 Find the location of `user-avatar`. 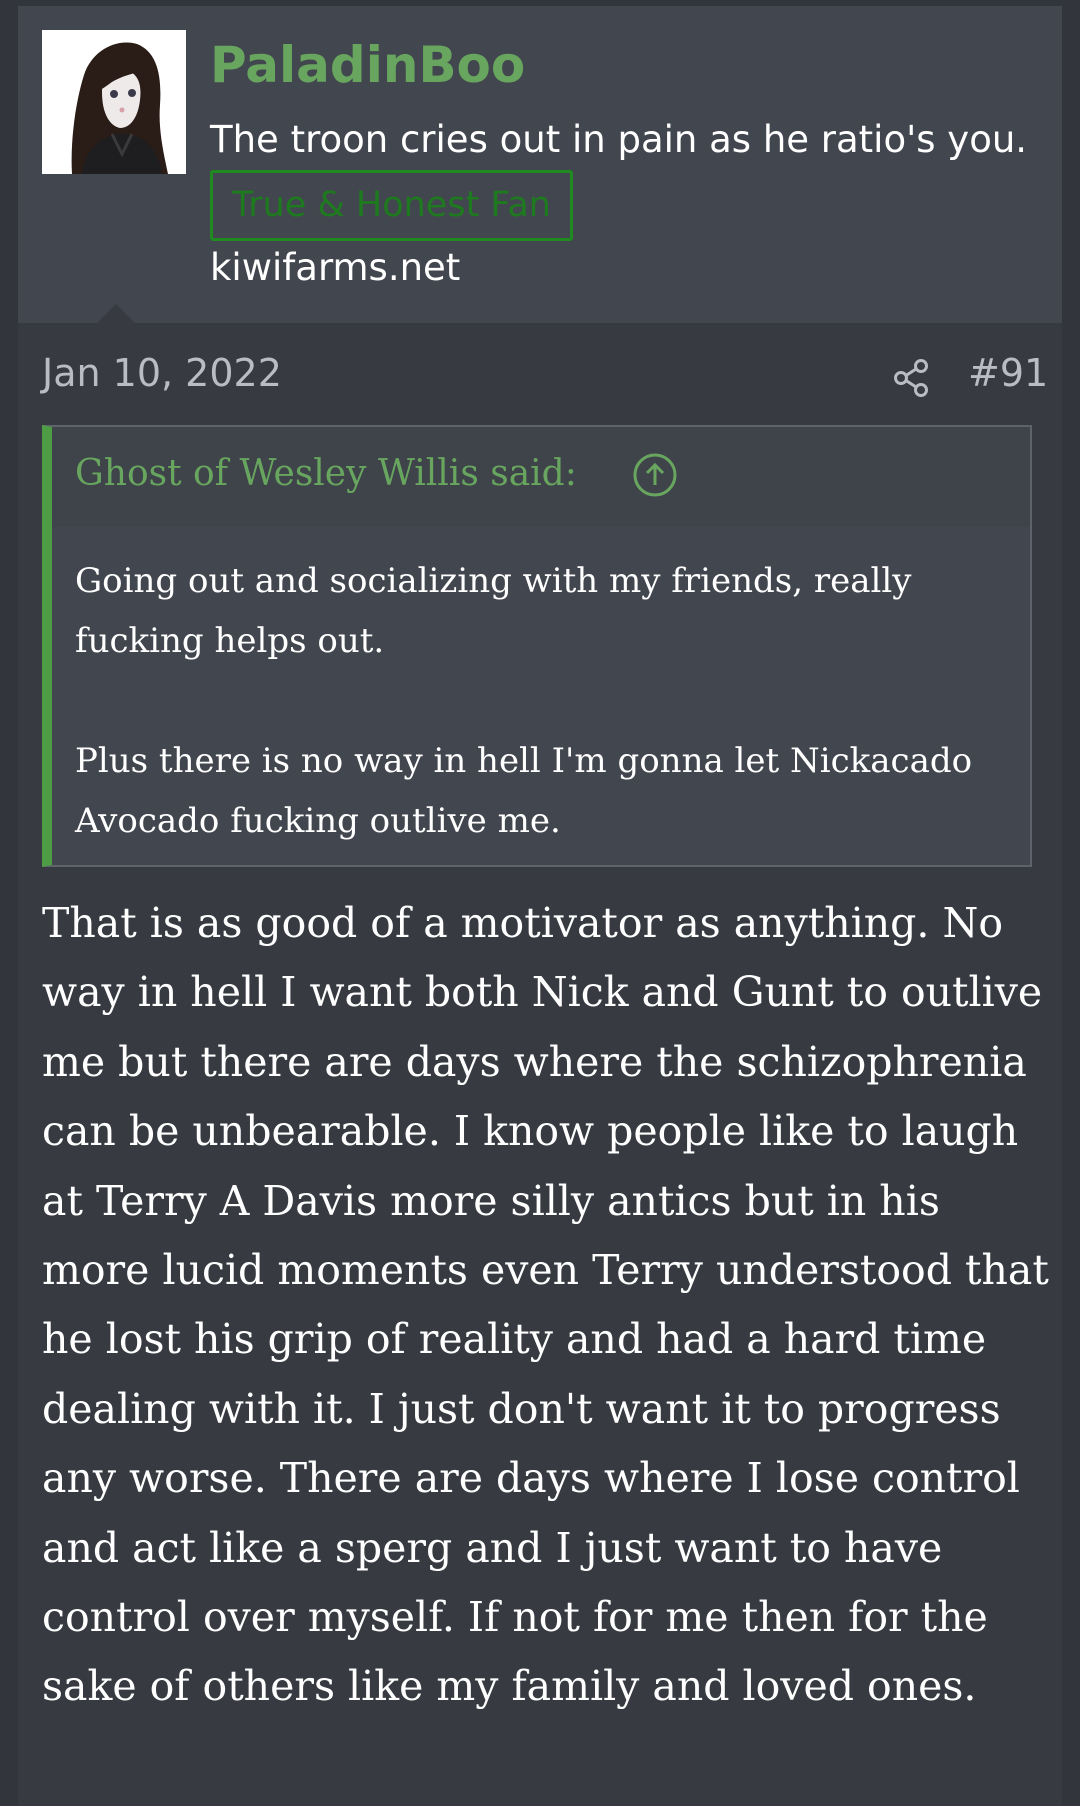

user-avatar is located at coordinates (114, 102).